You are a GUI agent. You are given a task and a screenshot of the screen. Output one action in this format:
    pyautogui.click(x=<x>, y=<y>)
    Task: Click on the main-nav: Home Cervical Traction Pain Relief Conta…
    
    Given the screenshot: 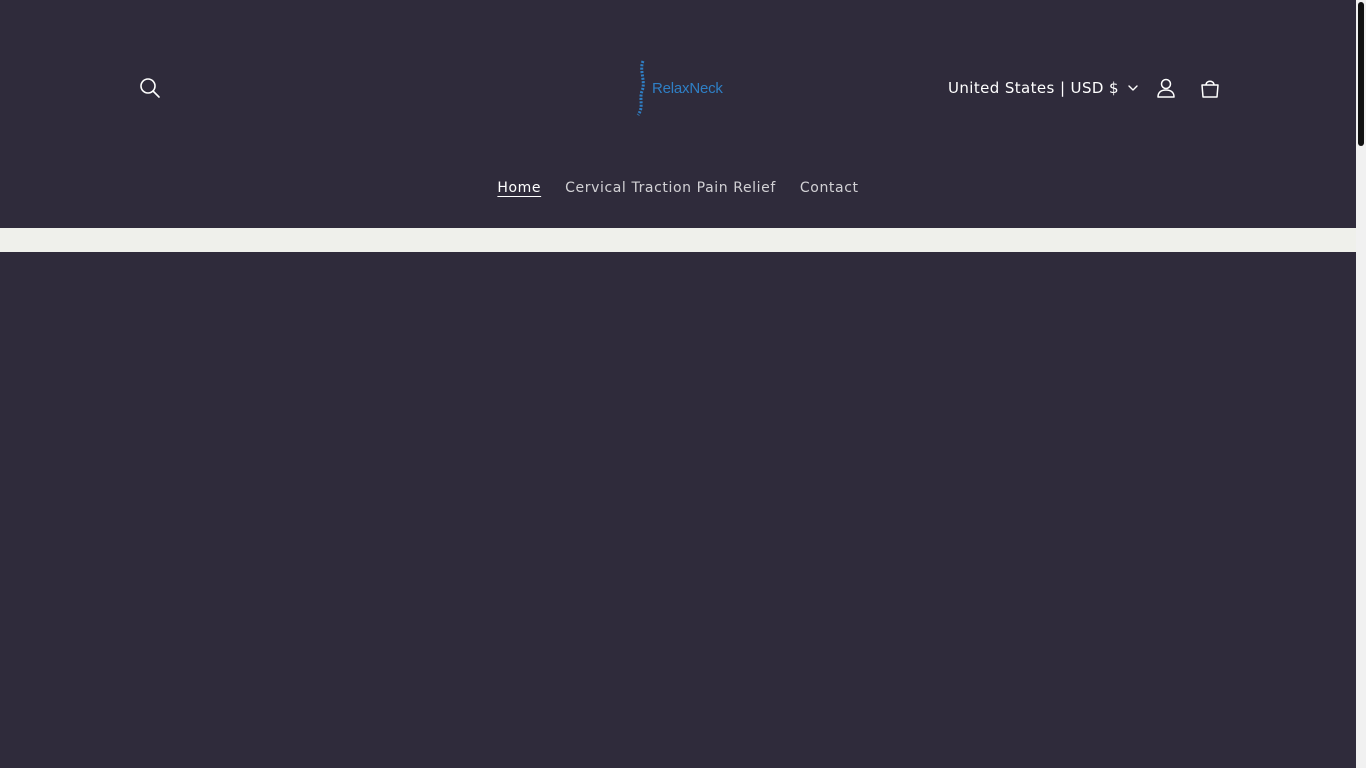 What is the action you would take?
    pyautogui.click(x=678, y=188)
    